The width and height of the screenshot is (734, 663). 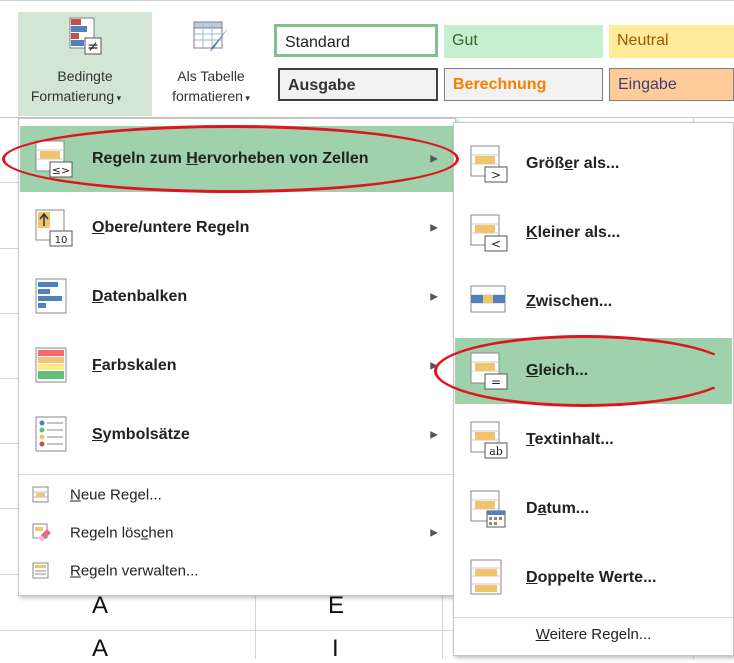 What do you see at coordinates (237, 435) in the screenshot?
I see `menu-item-icon-sets: Symbolsätze ▶` at bounding box center [237, 435].